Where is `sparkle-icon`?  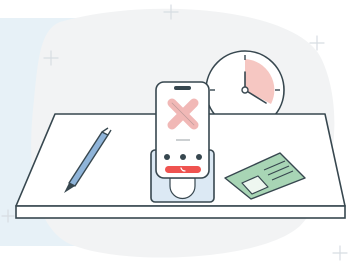
sparkle-icon is located at coordinates (340, 253).